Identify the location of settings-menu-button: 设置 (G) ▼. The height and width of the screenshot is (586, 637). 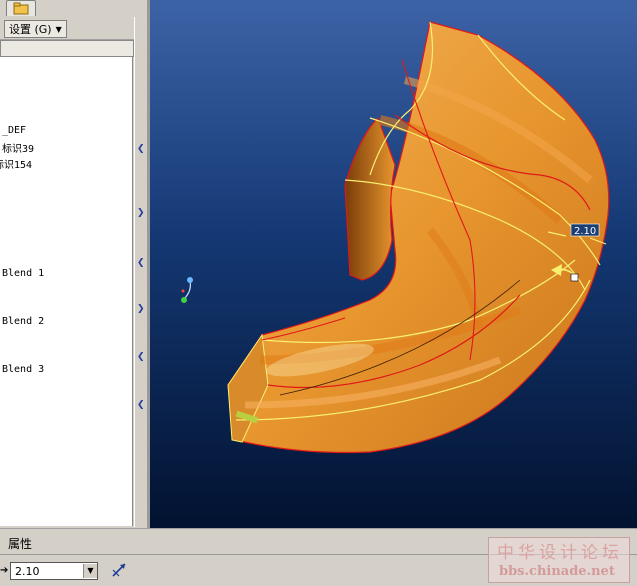
(35, 29).